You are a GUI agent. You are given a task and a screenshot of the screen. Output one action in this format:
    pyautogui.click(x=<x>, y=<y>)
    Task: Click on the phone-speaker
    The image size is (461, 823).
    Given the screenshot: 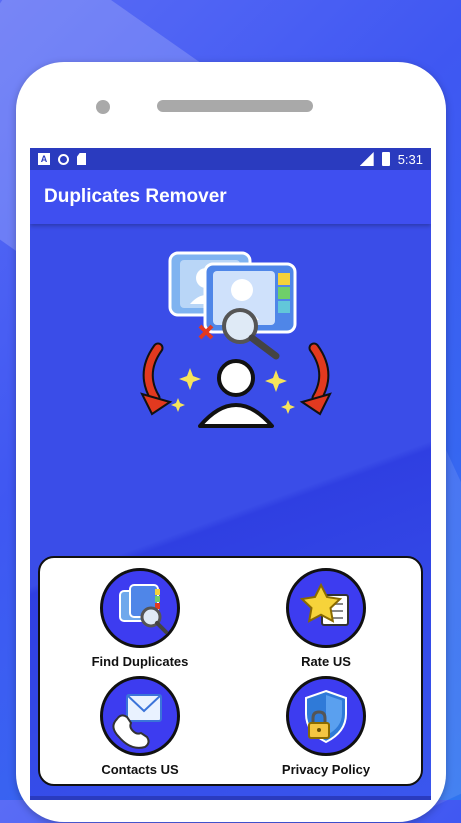 What is the action you would take?
    pyautogui.click(x=235, y=106)
    